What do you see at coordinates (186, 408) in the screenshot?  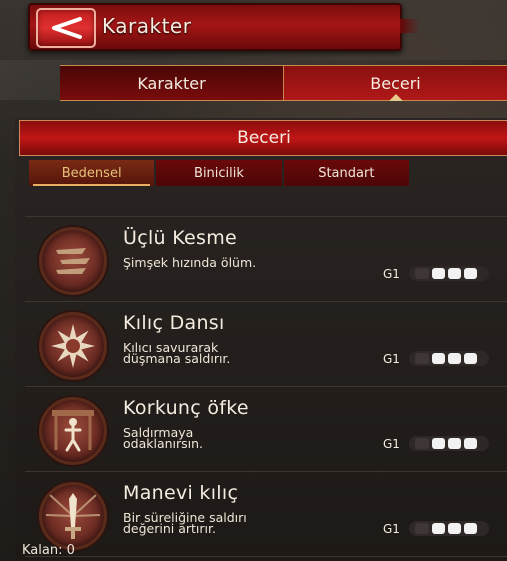 I see `skill-name: Korkunç öfke` at bounding box center [186, 408].